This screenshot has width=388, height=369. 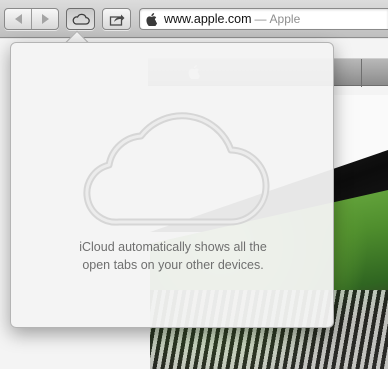 I want to click on share-button, so click(x=116, y=19).